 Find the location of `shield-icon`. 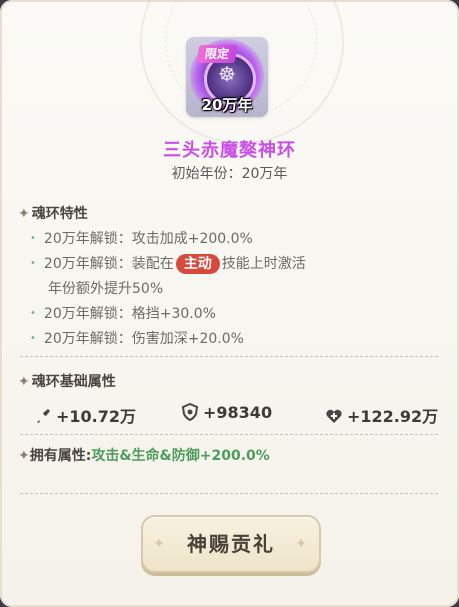

shield-icon is located at coordinates (190, 412).